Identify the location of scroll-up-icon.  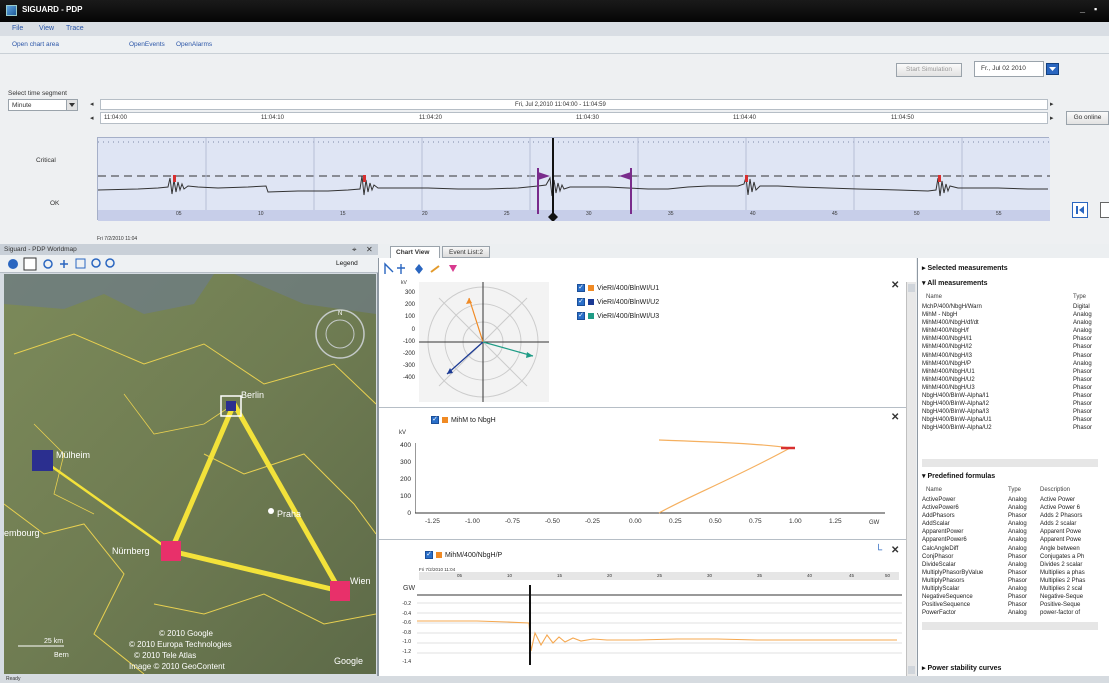
(911, 288).